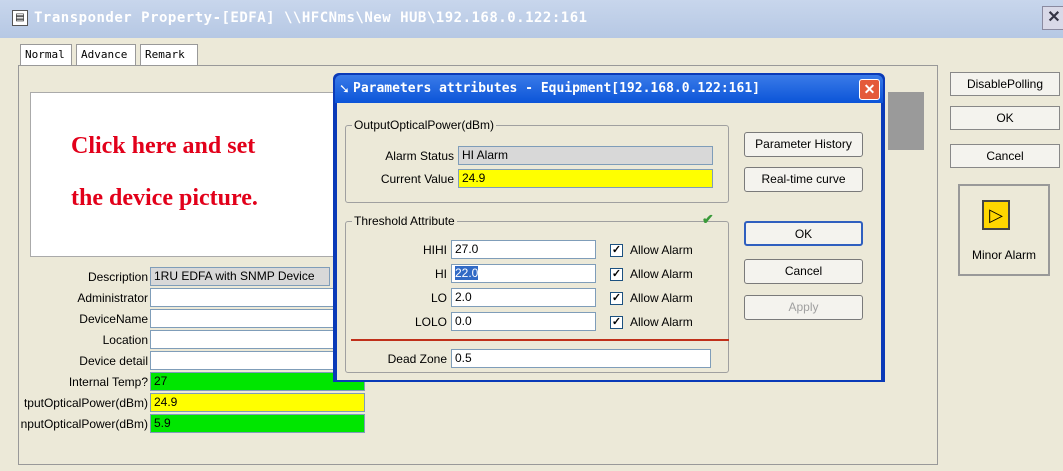  Describe the element at coordinates (187, 174) in the screenshot. I see `device-picture-area: Click here and set the device picture.` at that location.